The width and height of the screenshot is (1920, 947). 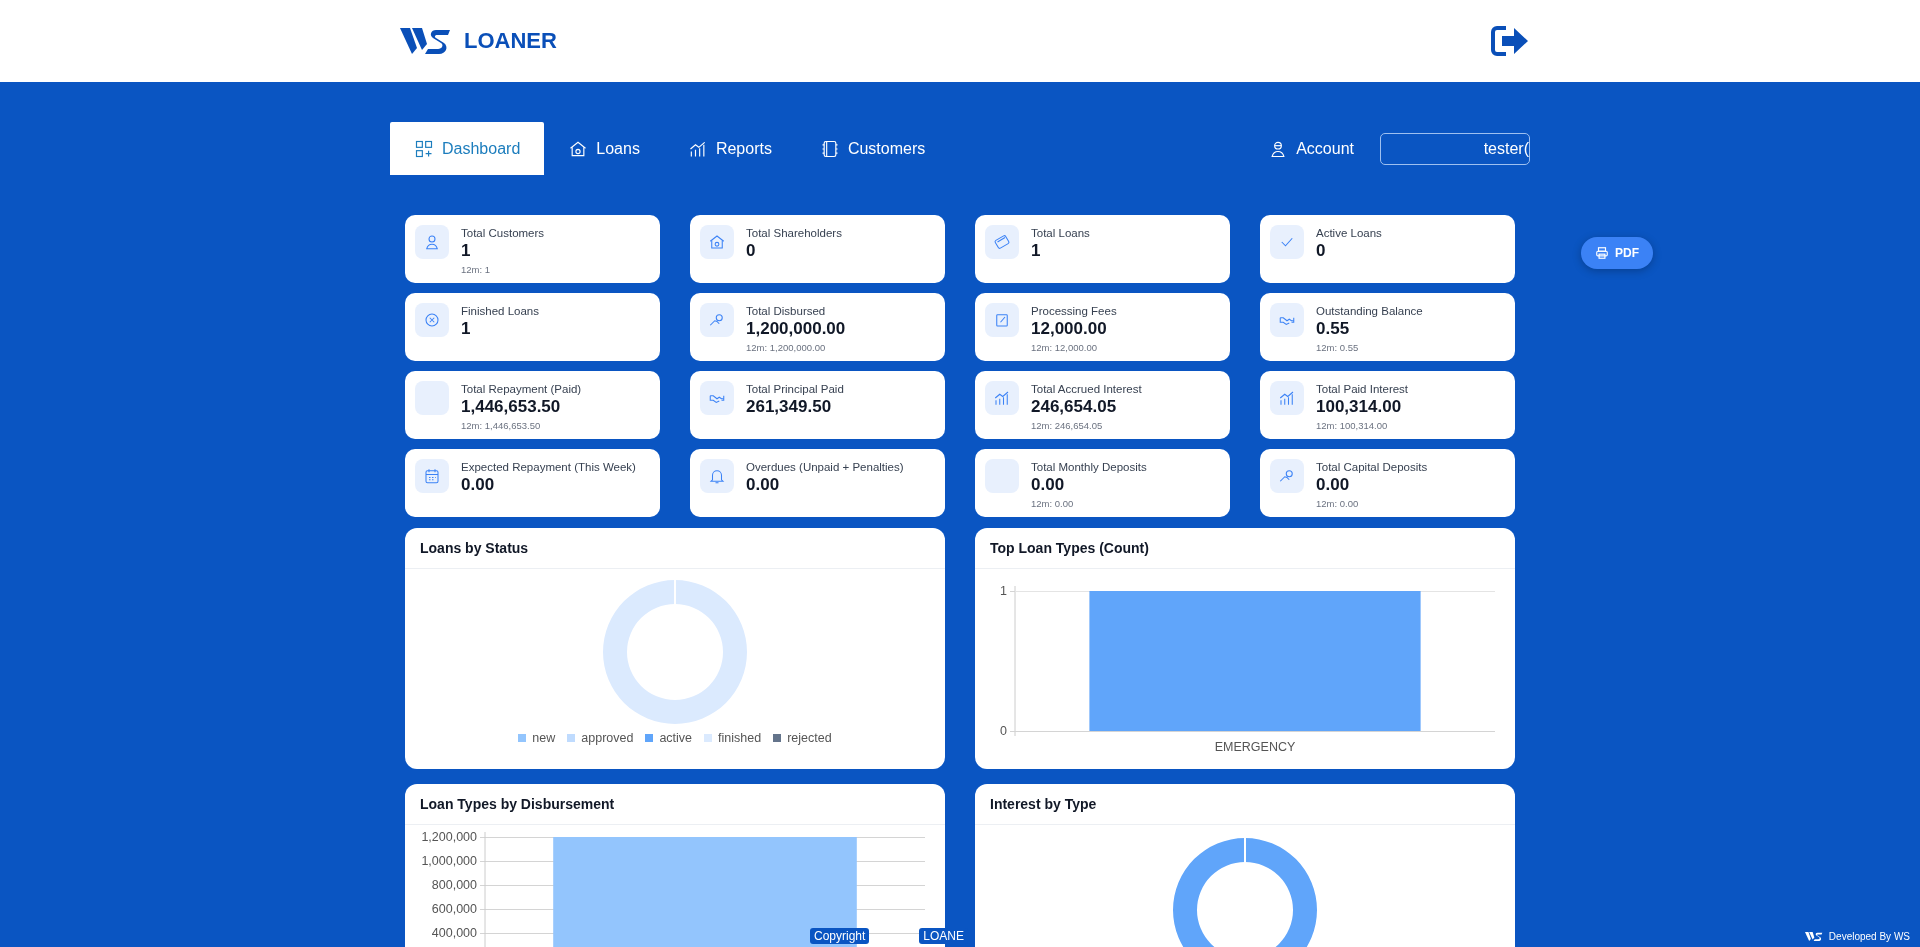 What do you see at coordinates (1003, 591) in the screenshot?
I see `axis-tick-label: 1` at bounding box center [1003, 591].